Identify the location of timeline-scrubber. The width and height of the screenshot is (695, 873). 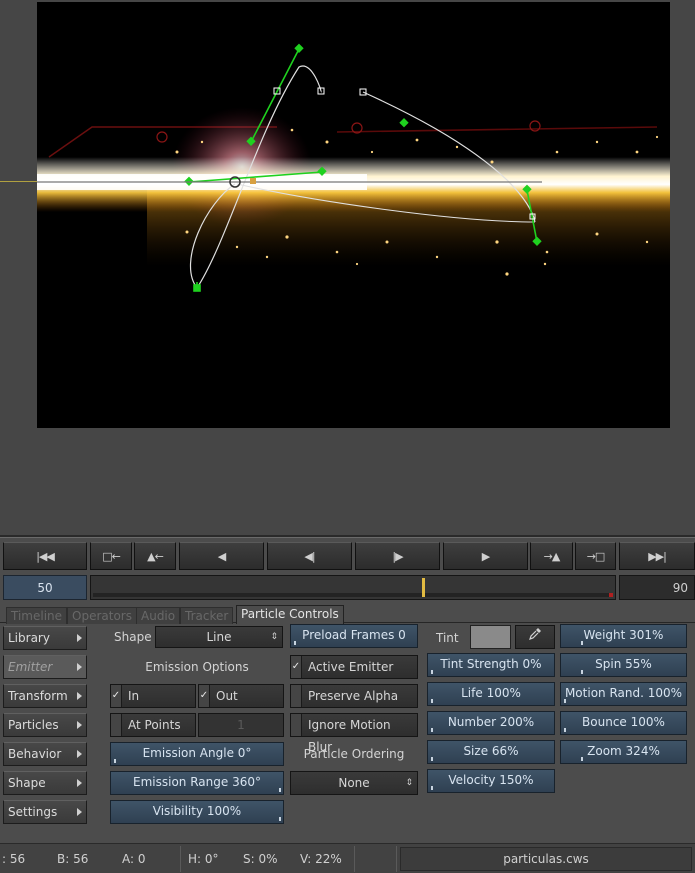
(353, 587).